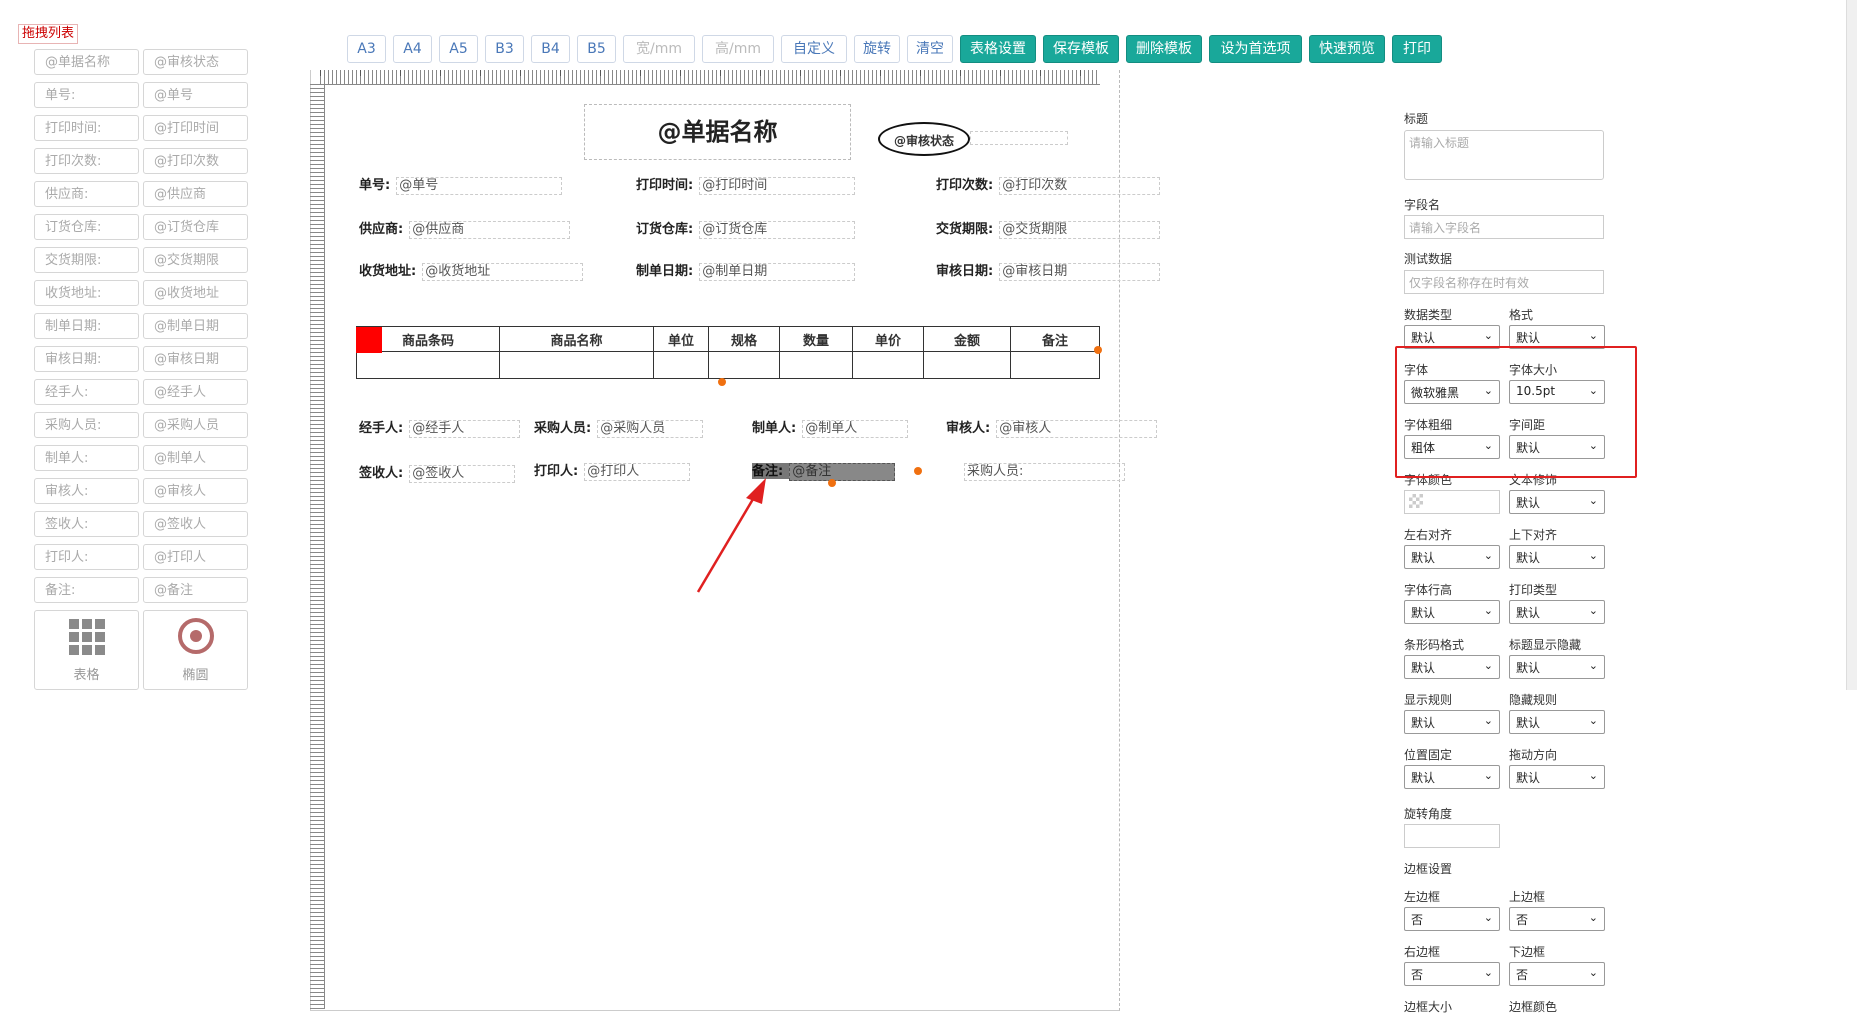  I want to click on drag-item: 制单人:, so click(86, 458).